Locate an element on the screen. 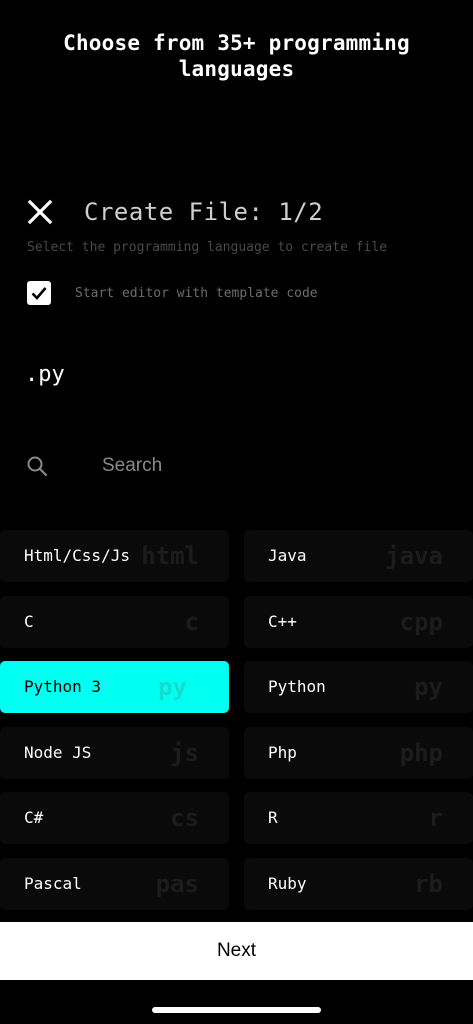 The image size is (473, 1024). template-checkbox is located at coordinates (39, 293).